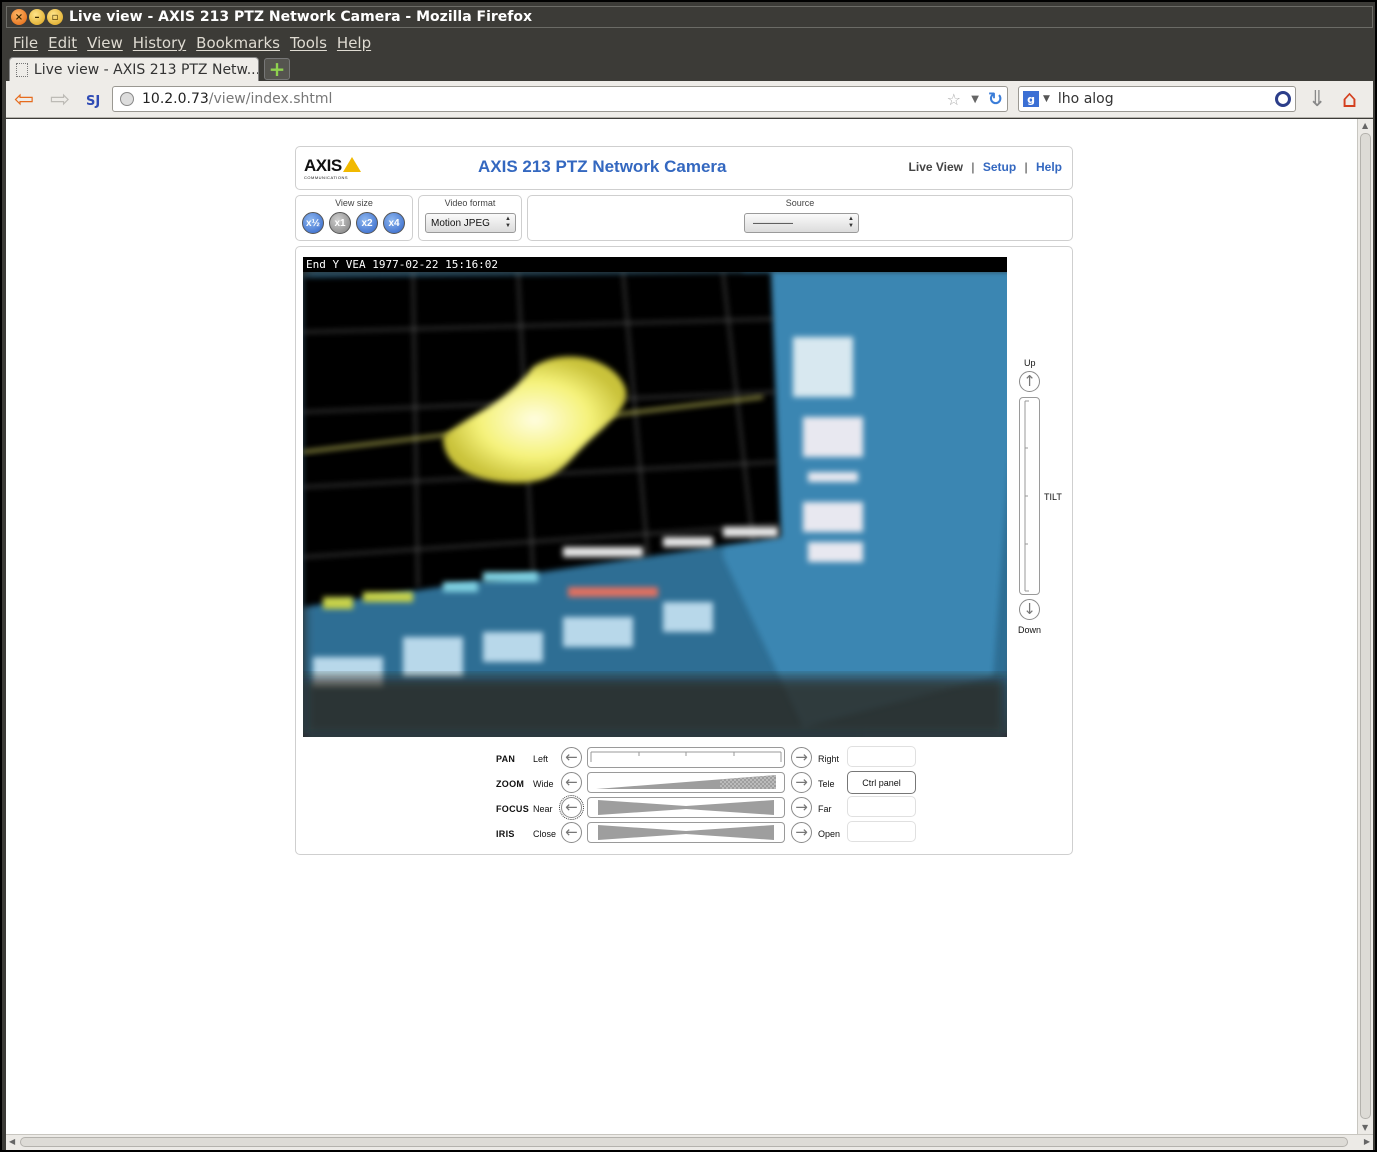  Describe the element at coordinates (313, 223) in the screenshot. I see `view-size-half-button: x½` at that location.